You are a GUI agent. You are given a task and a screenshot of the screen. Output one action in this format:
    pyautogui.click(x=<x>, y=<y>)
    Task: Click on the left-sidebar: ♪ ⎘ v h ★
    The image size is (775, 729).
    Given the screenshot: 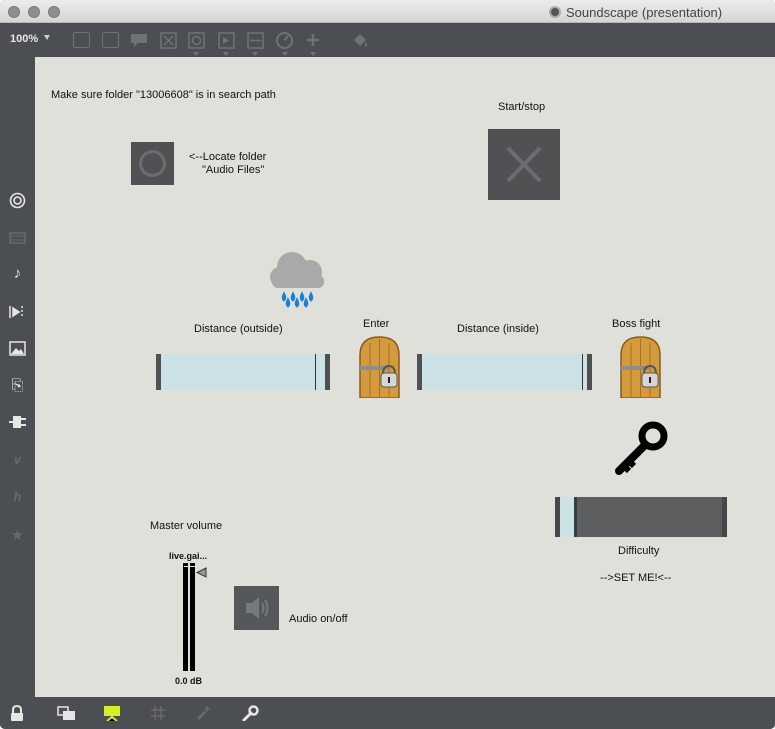 What is the action you would take?
    pyautogui.click(x=17, y=377)
    